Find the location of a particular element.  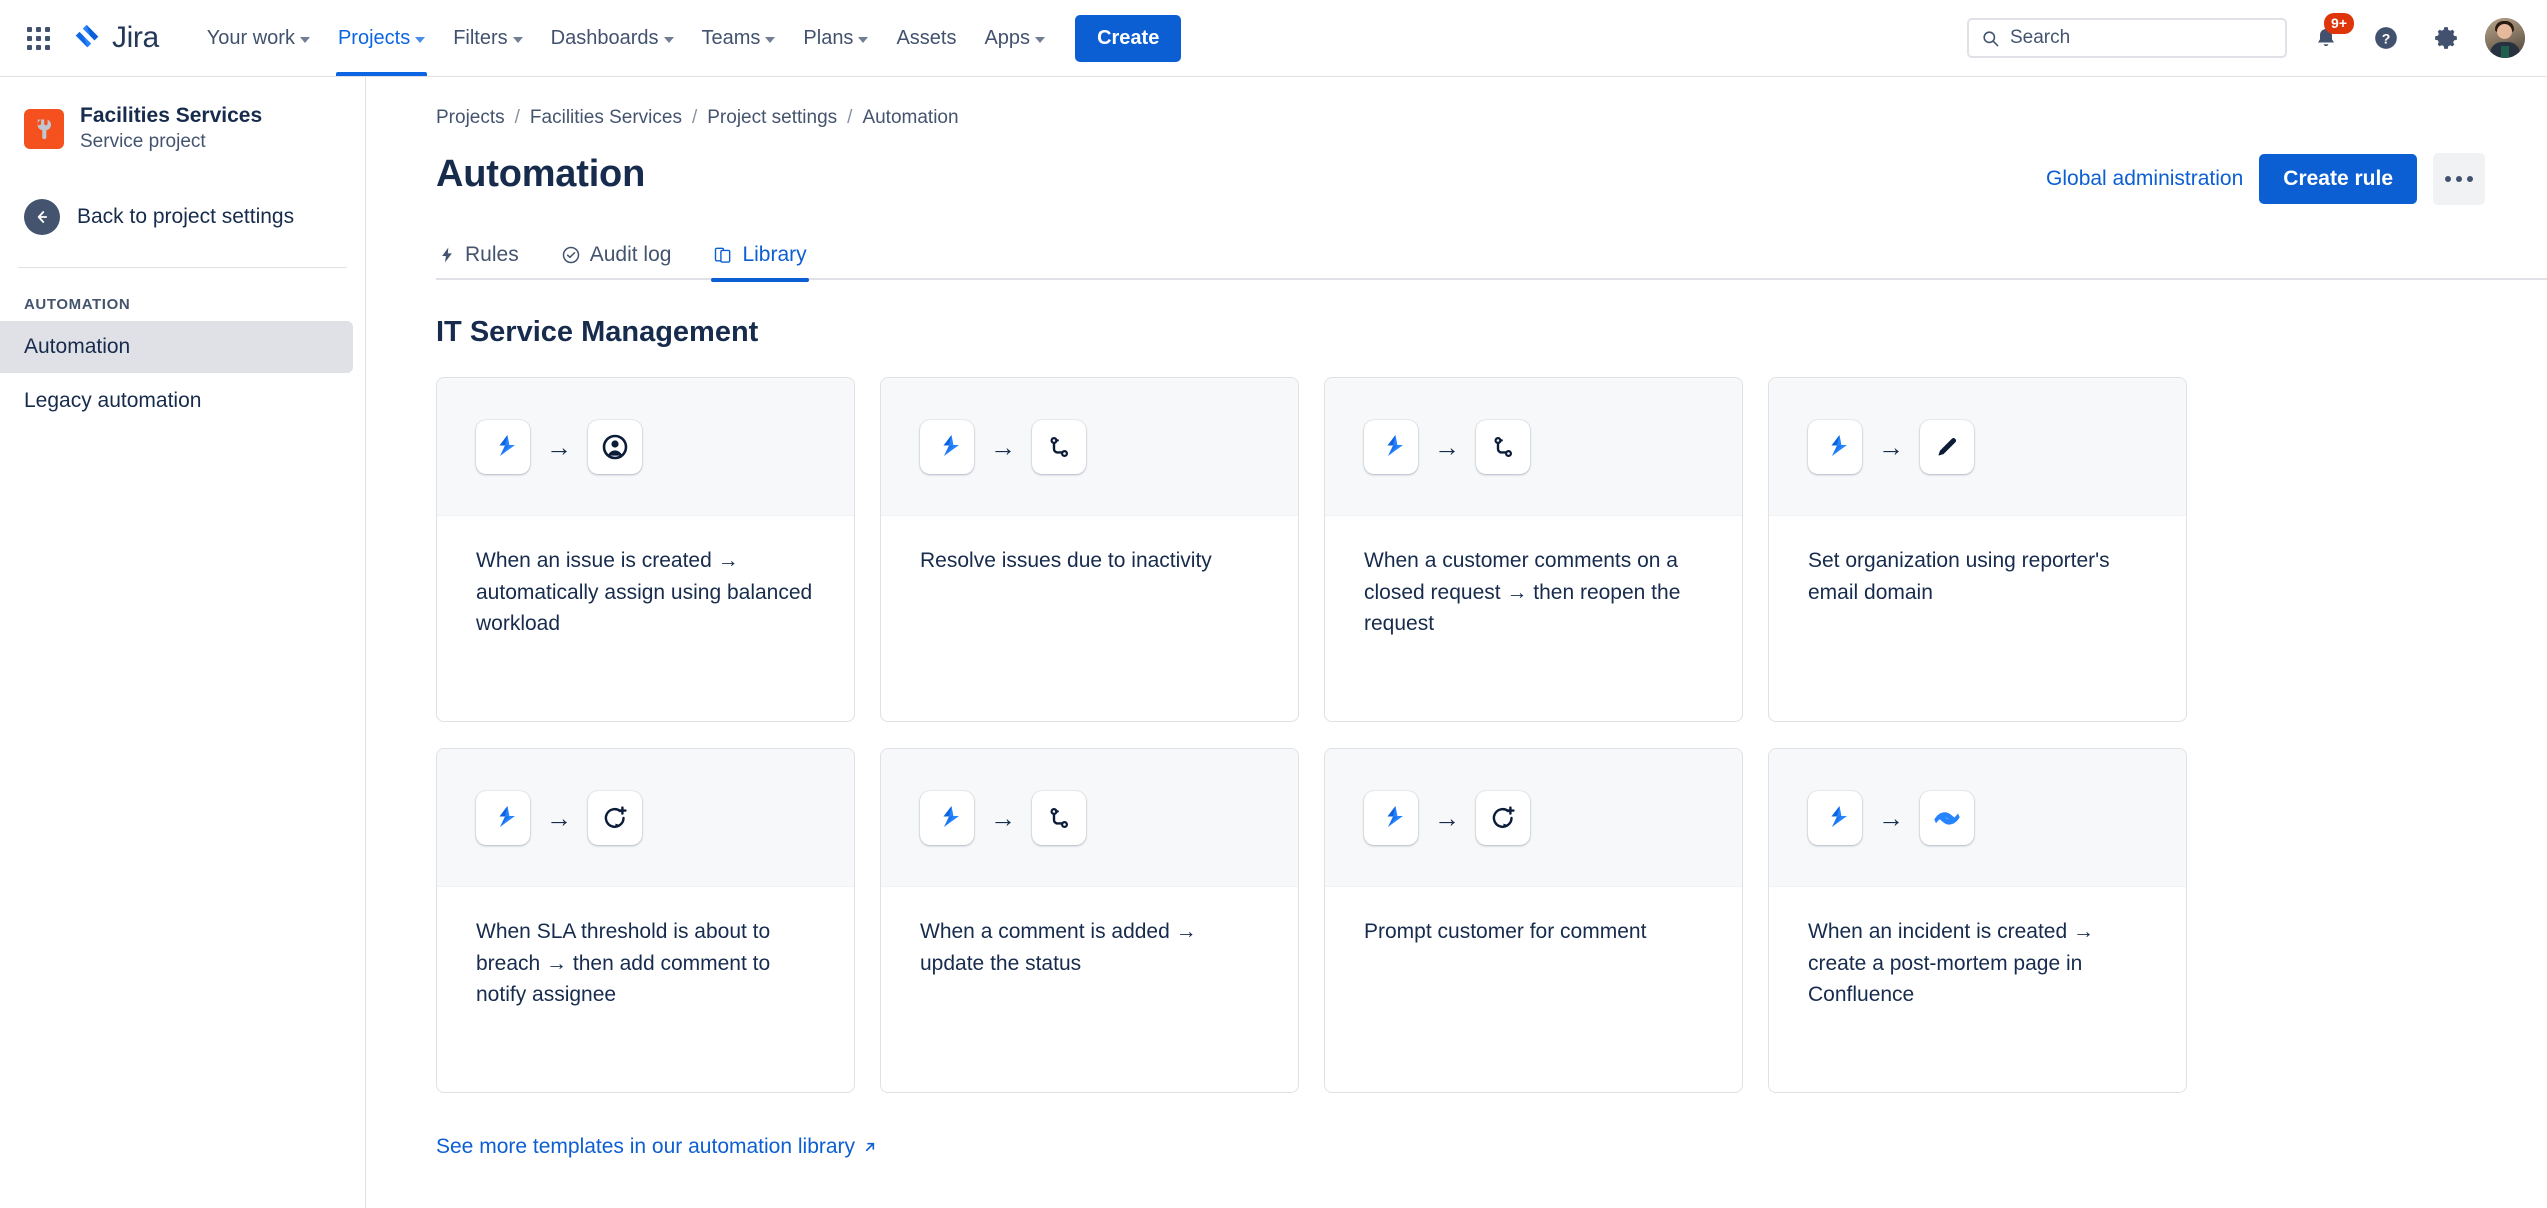

nav-teams: Teams is located at coordinates (739, 38).